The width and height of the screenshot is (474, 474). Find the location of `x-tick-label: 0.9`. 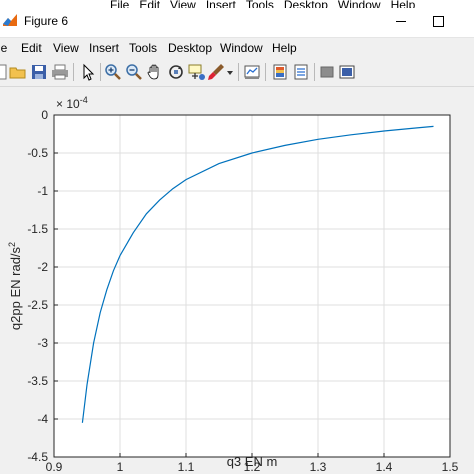

x-tick-label: 0.9 is located at coordinates (54, 467).